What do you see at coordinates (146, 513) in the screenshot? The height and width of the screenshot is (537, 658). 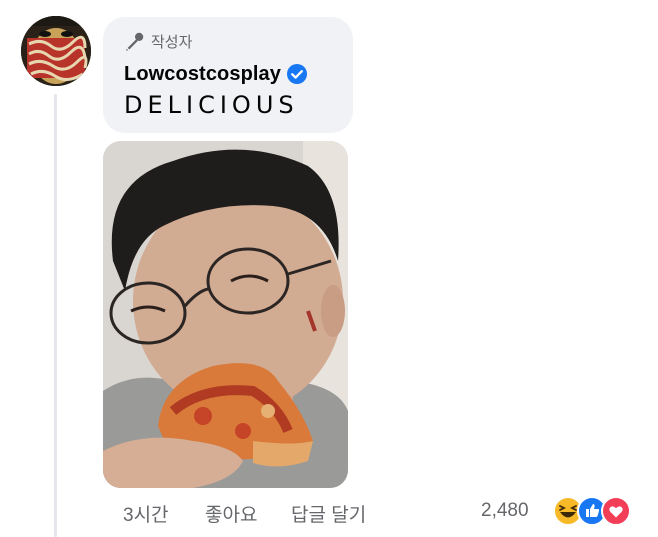 I see `comment-time: 3시간` at bounding box center [146, 513].